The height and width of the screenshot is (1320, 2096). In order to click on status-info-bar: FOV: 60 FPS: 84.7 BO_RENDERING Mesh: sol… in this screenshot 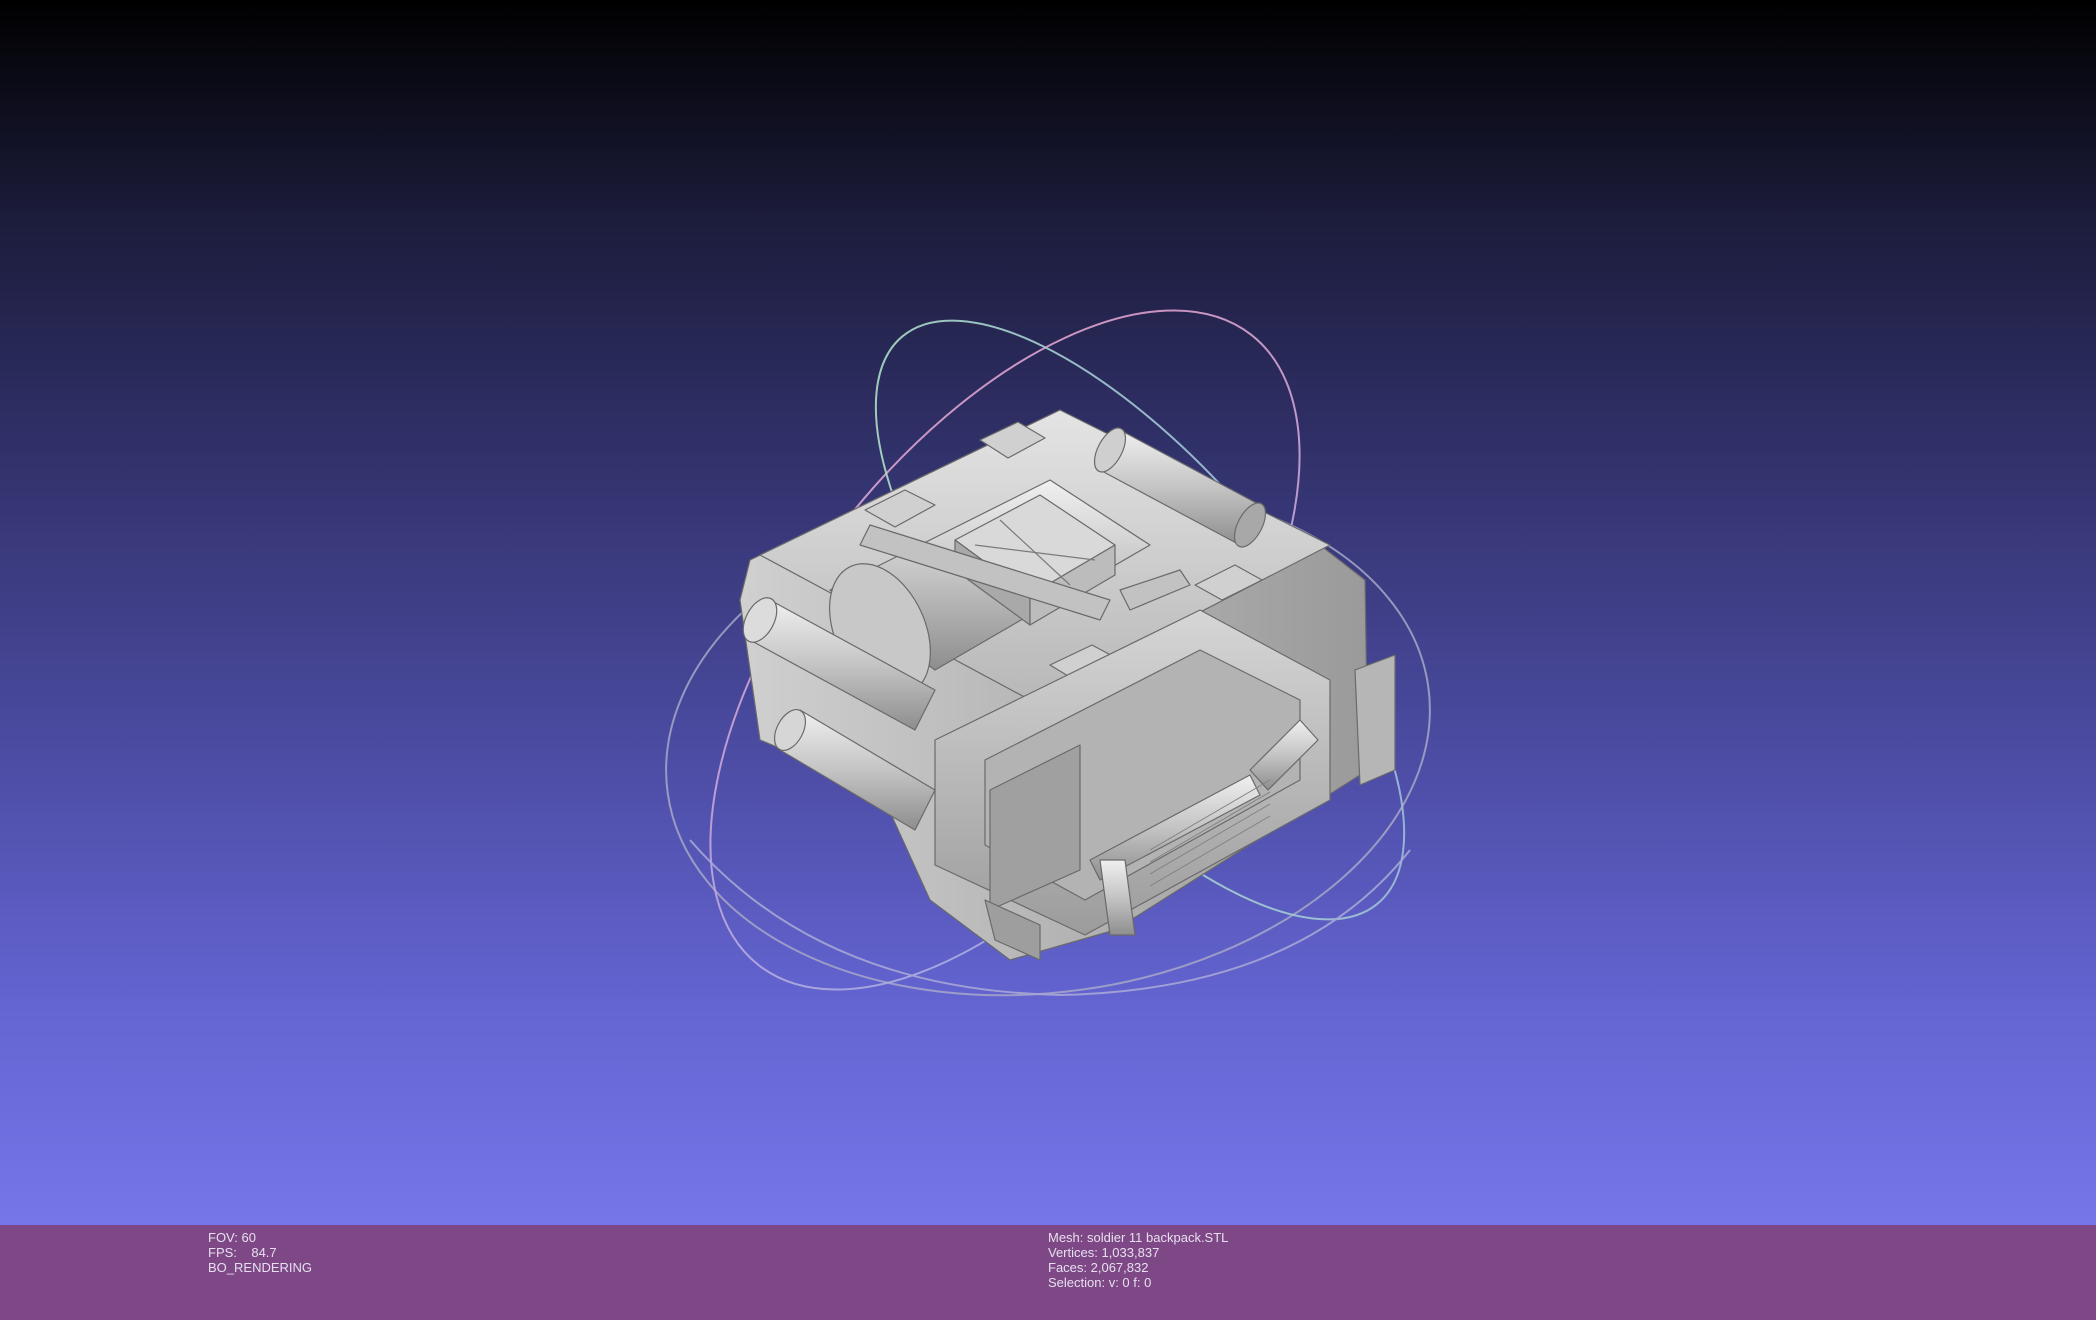, I will do `click(1048, 1272)`.